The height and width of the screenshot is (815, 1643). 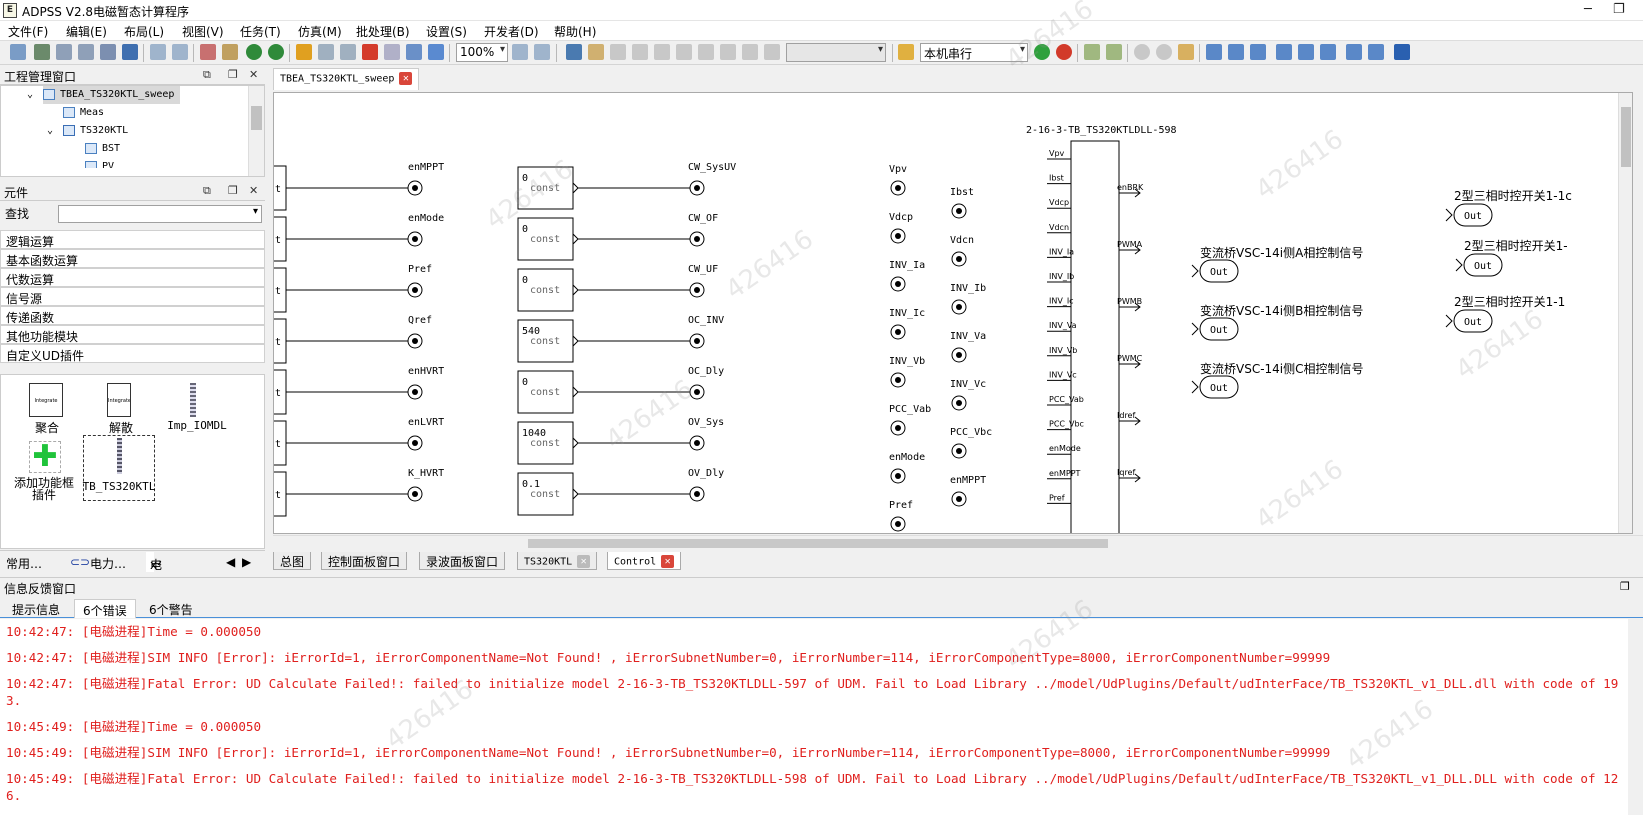 What do you see at coordinates (203, 31) in the screenshot?
I see `menu-view: 视图(V)` at bounding box center [203, 31].